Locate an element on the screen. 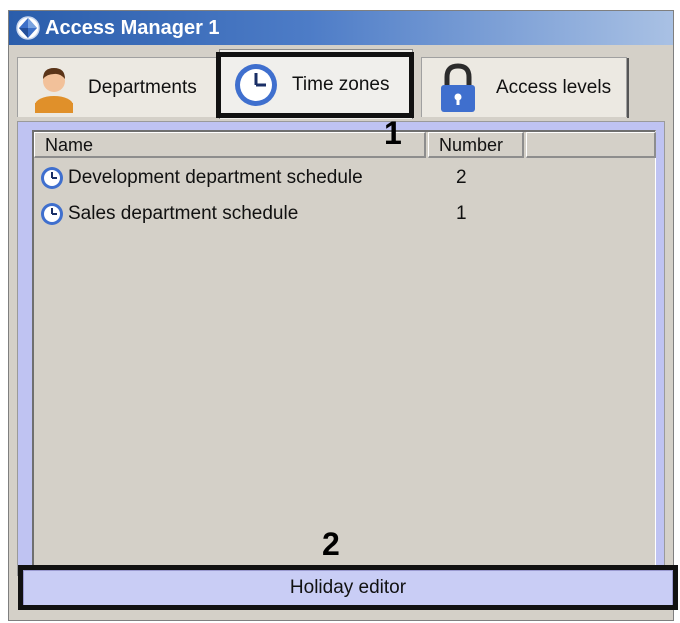 This screenshot has height=623, width=680. list-item: Sales department schedule 1 is located at coordinates (270, 214).